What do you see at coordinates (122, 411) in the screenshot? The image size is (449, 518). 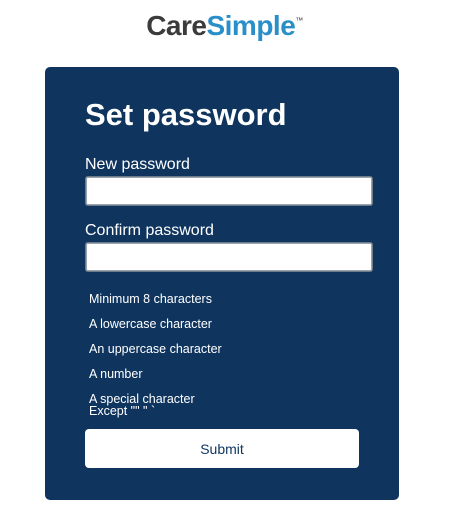 I see `requirement-special-exceptions: Except "" " `` at bounding box center [122, 411].